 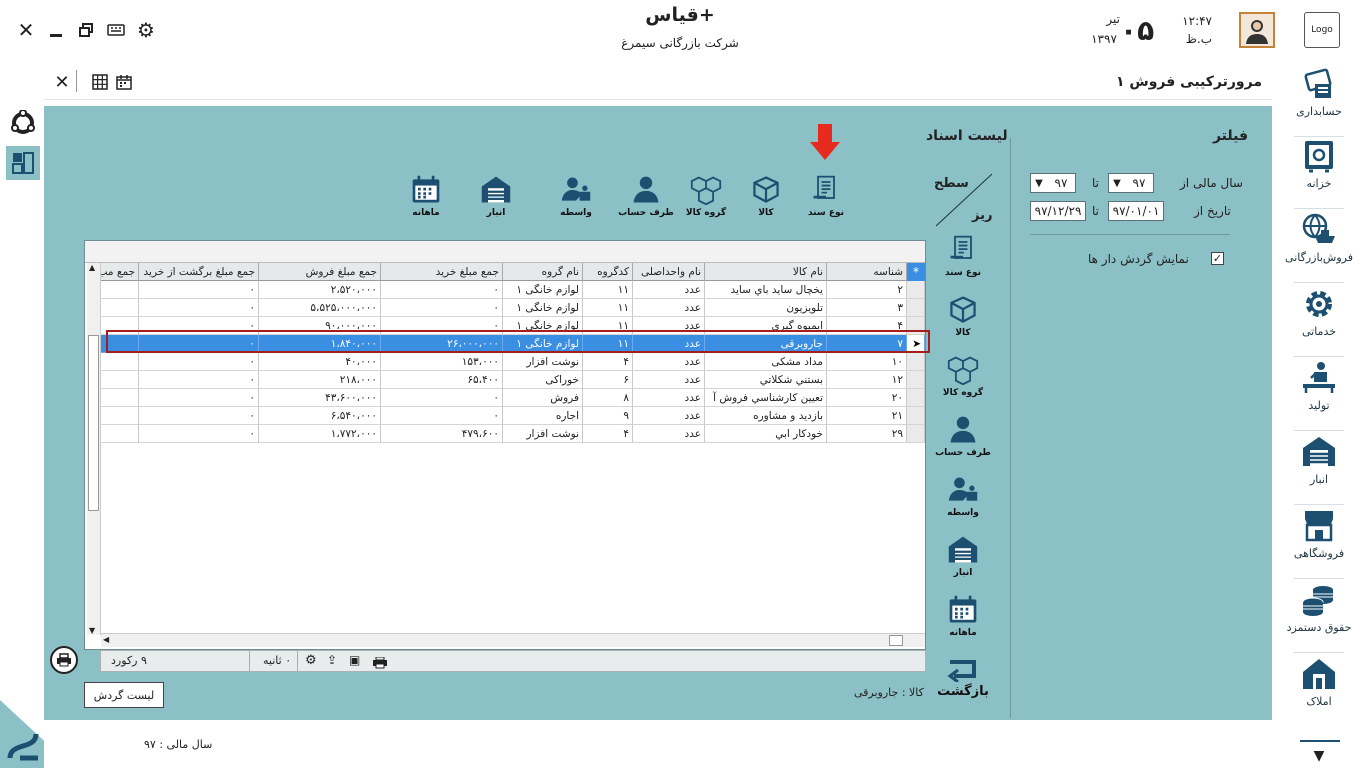 What do you see at coordinates (1319, 111) in the screenshot?
I see `sidebar-item-label: حسابداری` at bounding box center [1319, 111].